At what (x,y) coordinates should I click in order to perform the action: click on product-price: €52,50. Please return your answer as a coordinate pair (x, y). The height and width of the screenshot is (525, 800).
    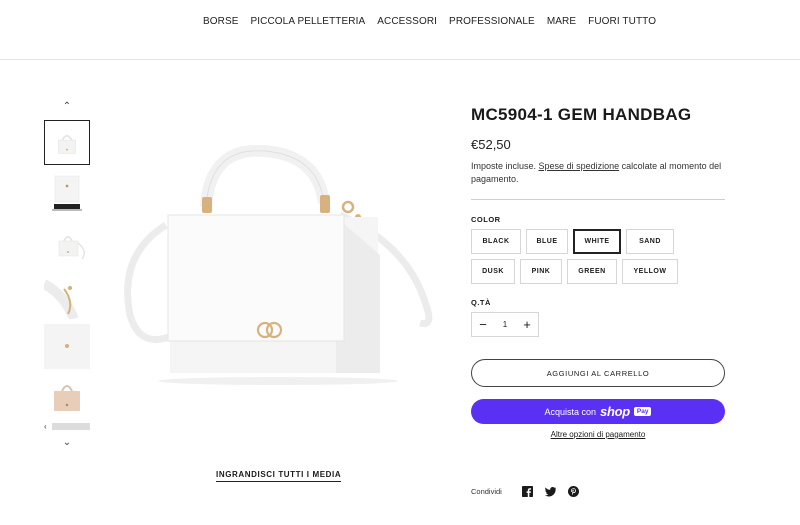
    Looking at the image, I should click on (491, 144).